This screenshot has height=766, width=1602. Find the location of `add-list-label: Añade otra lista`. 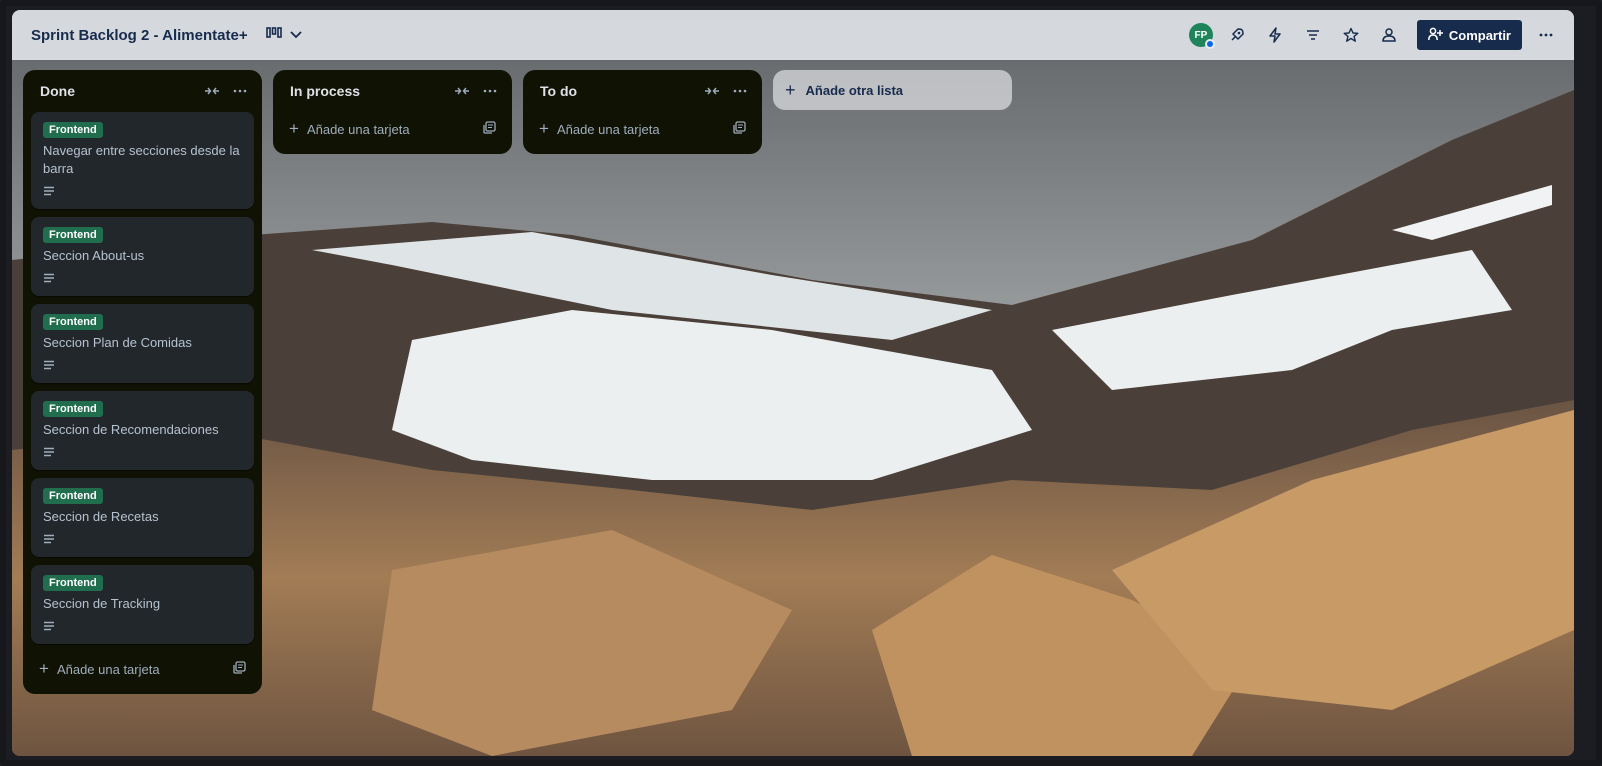

add-list-label: Añade otra lista is located at coordinates (854, 90).